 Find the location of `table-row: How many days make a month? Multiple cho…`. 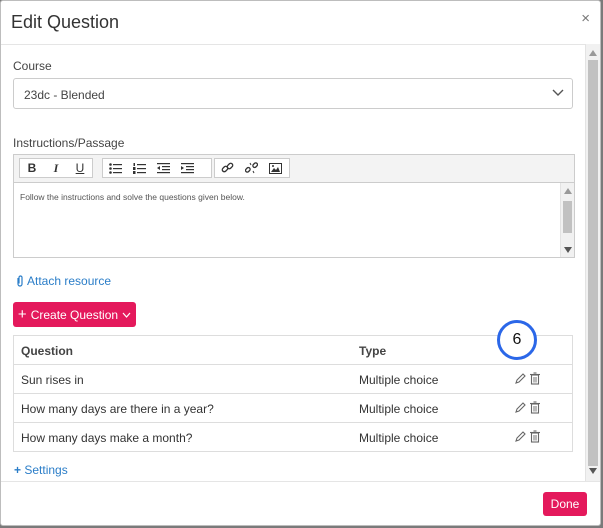

table-row: How many days make a month? Multiple cho… is located at coordinates (293, 437).